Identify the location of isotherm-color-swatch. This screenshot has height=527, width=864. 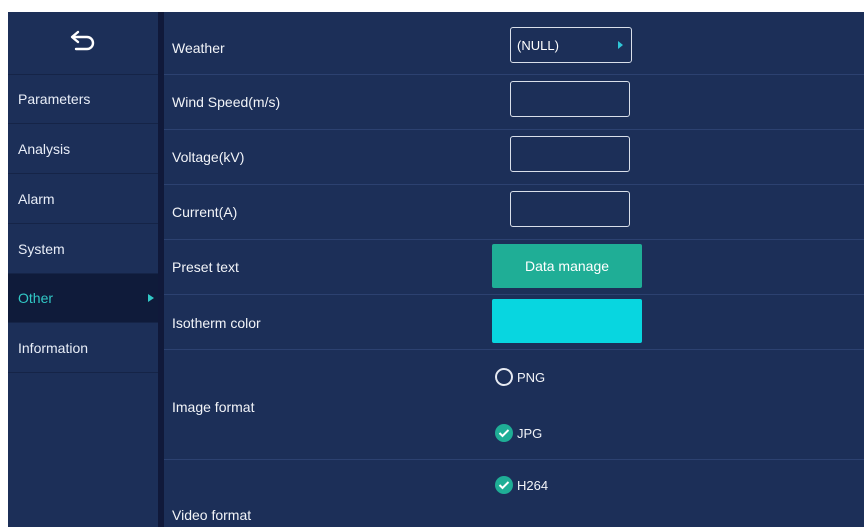
(567, 321).